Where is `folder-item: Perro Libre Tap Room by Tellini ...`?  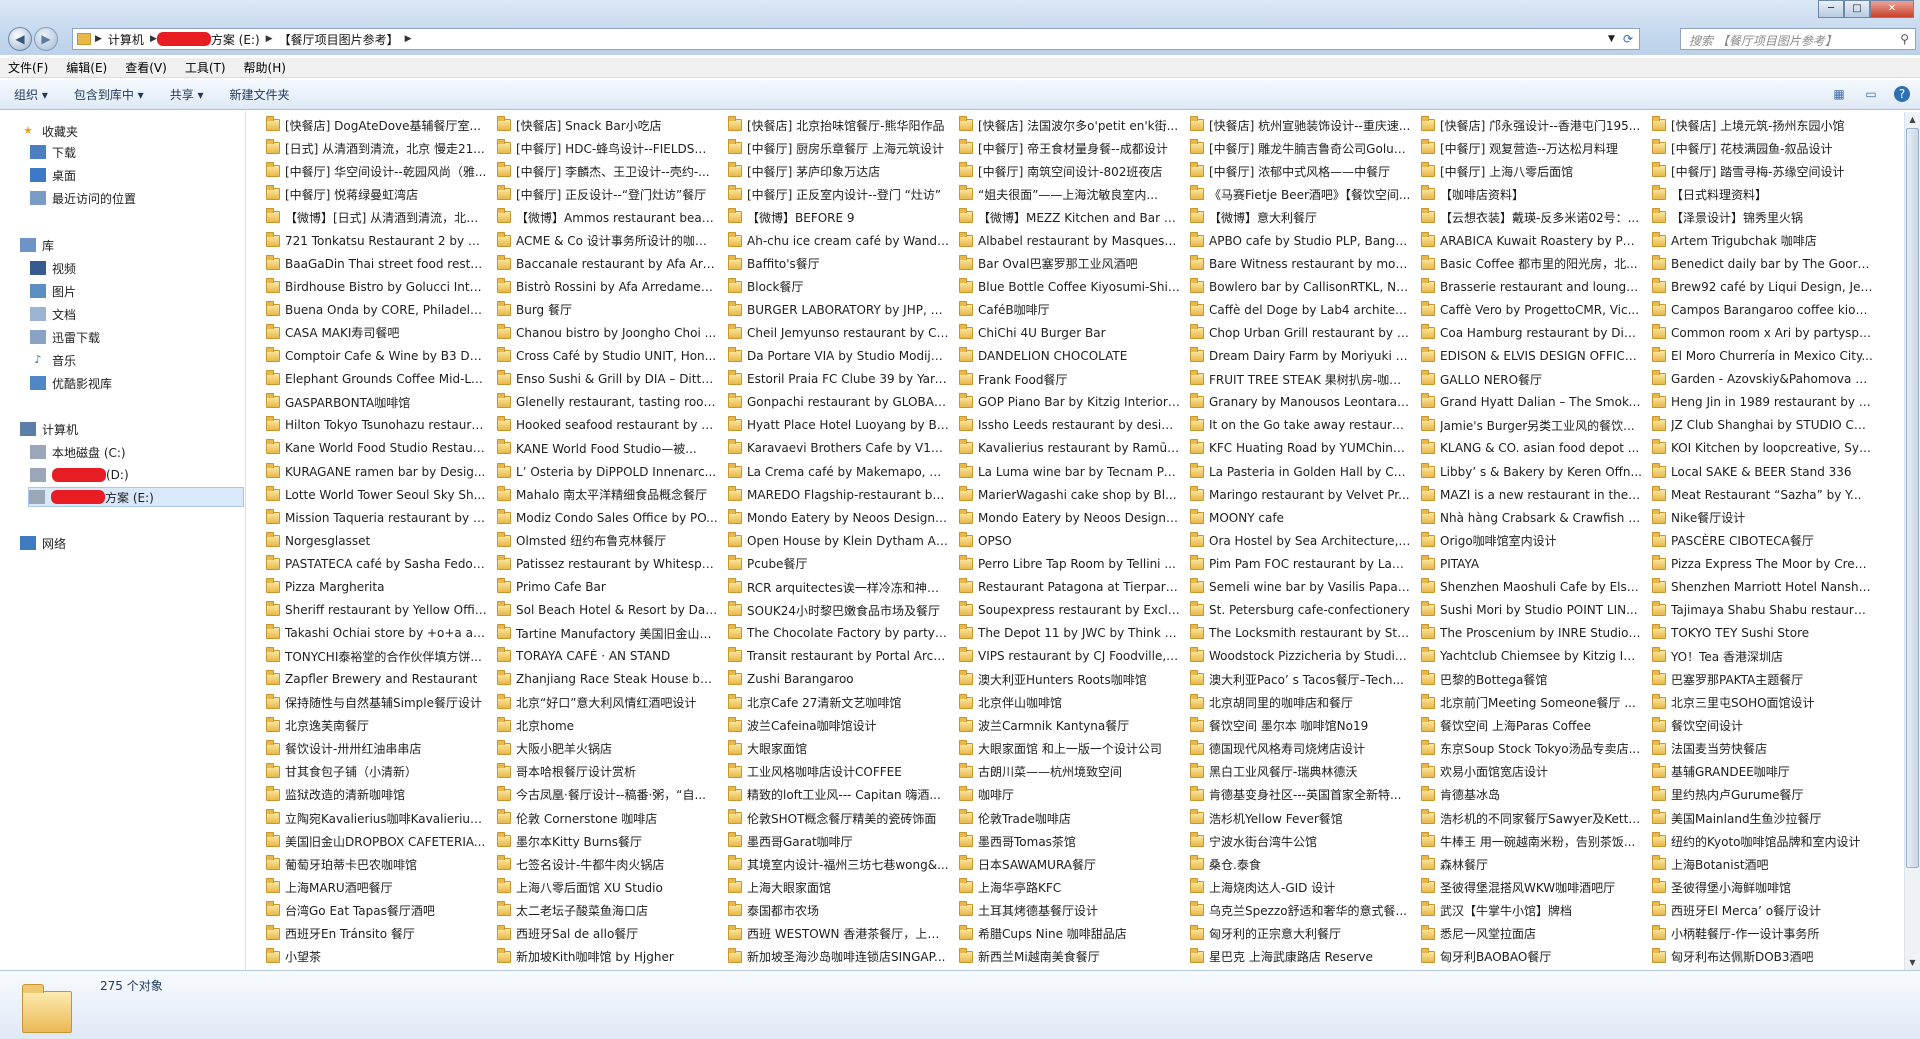
folder-item: Perro Libre Tap Room by Tellini ... is located at coordinates (1069, 564).